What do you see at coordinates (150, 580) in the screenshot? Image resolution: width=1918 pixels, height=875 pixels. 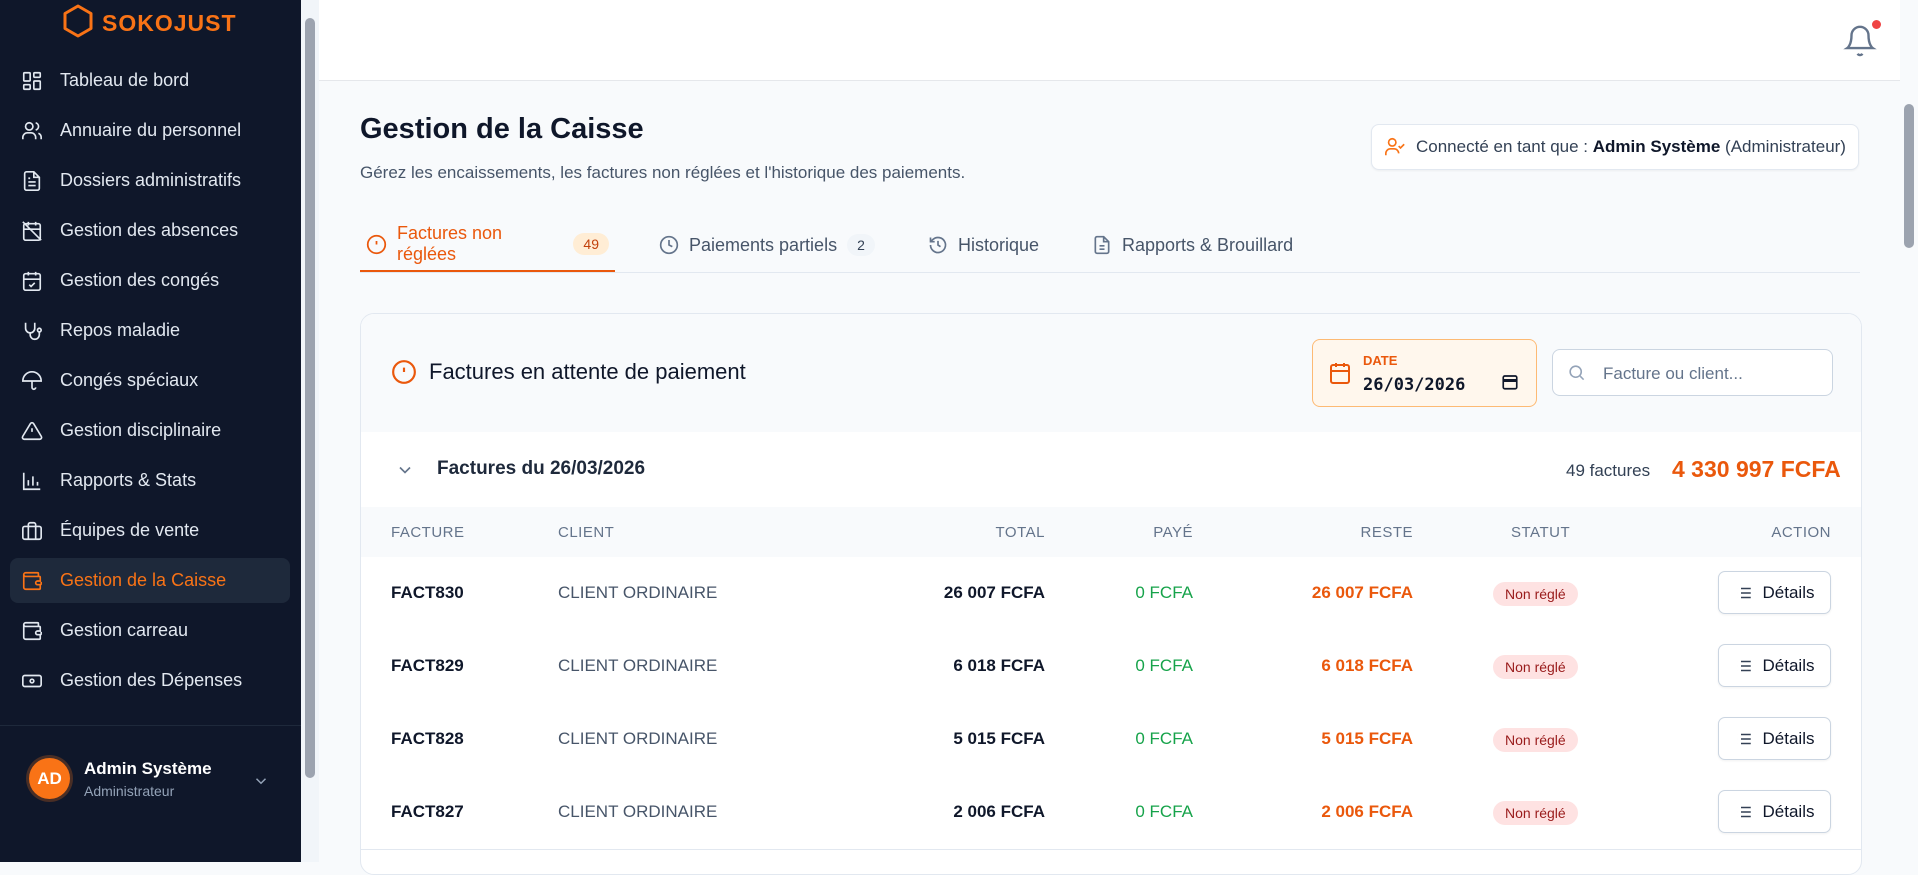 I see `sidebar-item-caisse: Gestion de la Caisse` at bounding box center [150, 580].